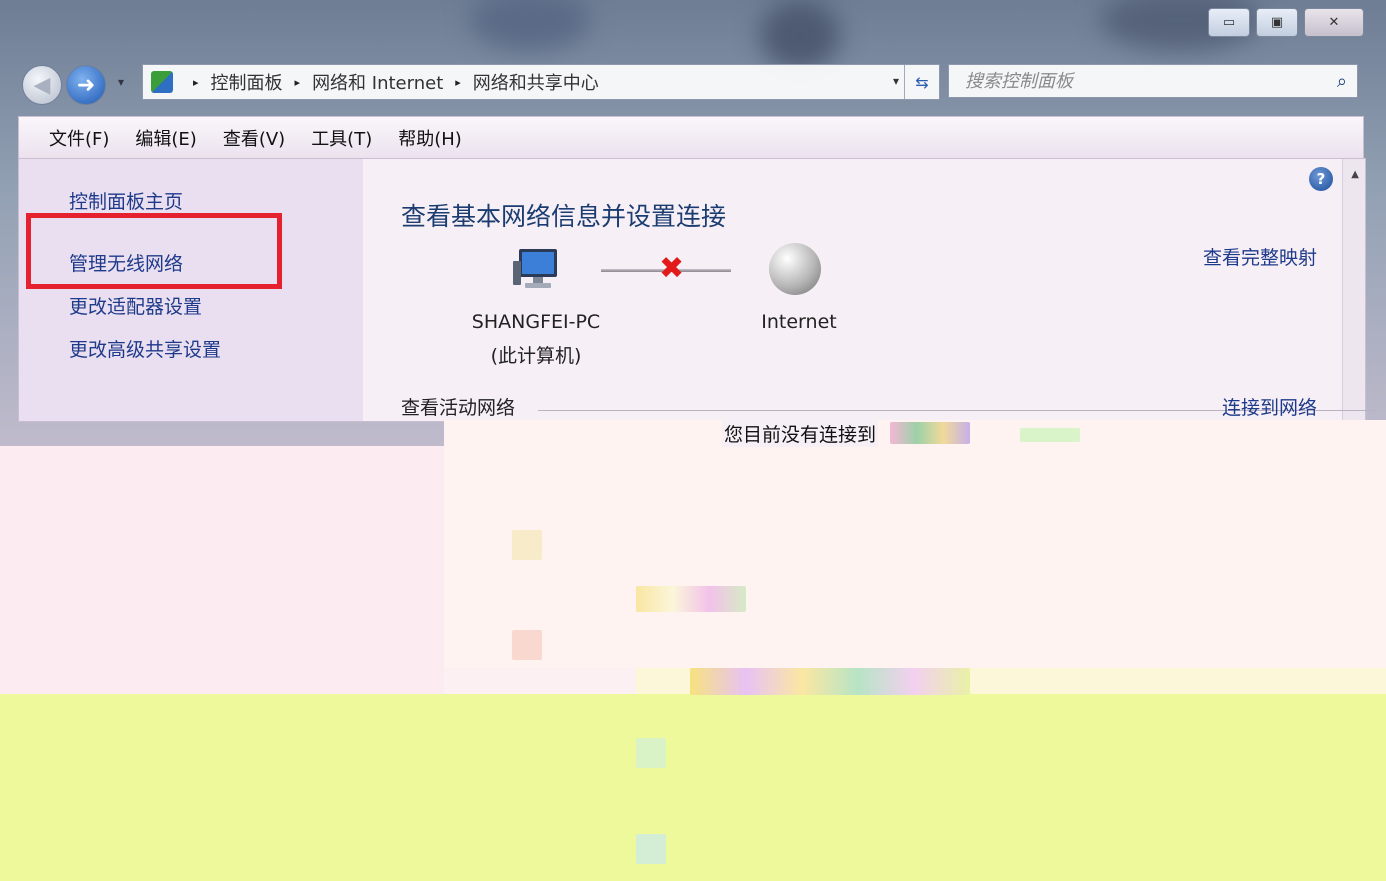 The image size is (1386, 881). What do you see at coordinates (1229, 22) in the screenshot?
I see `minimize-button: ▭` at bounding box center [1229, 22].